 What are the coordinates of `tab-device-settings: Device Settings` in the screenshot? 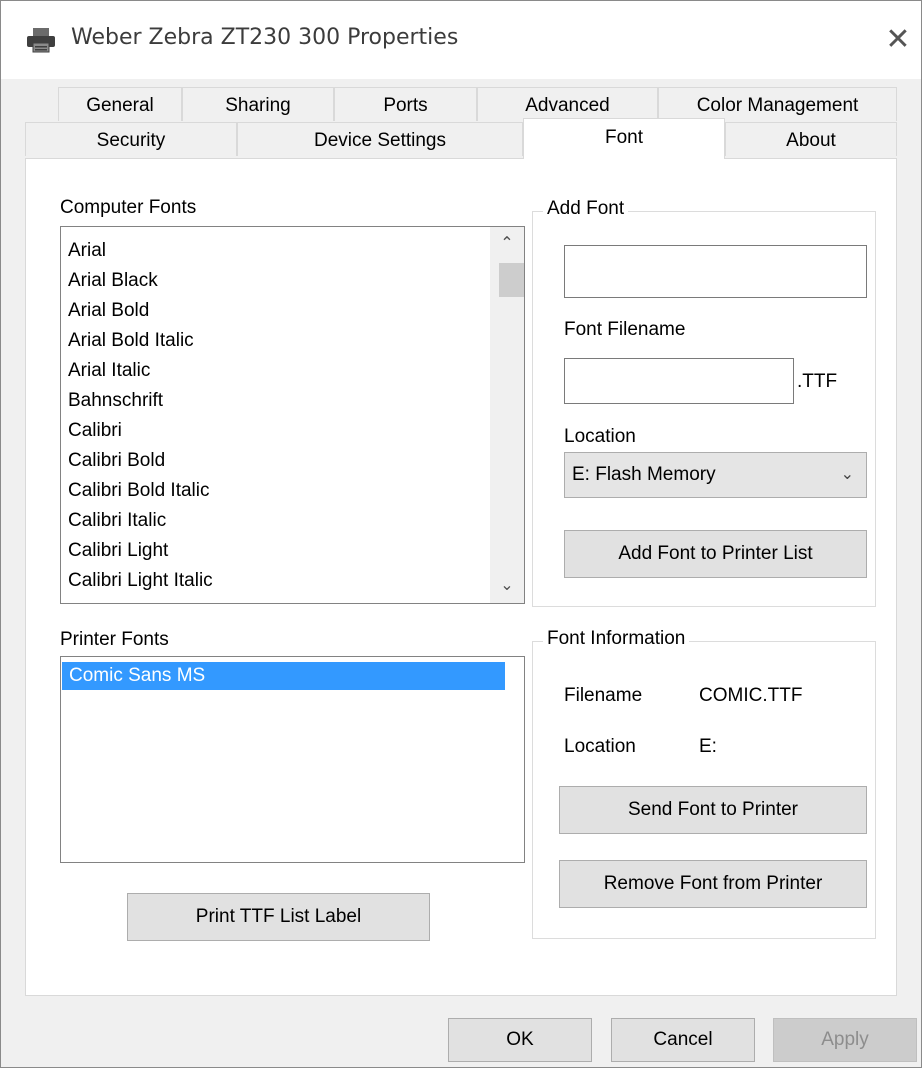 It's located at (380, 139).